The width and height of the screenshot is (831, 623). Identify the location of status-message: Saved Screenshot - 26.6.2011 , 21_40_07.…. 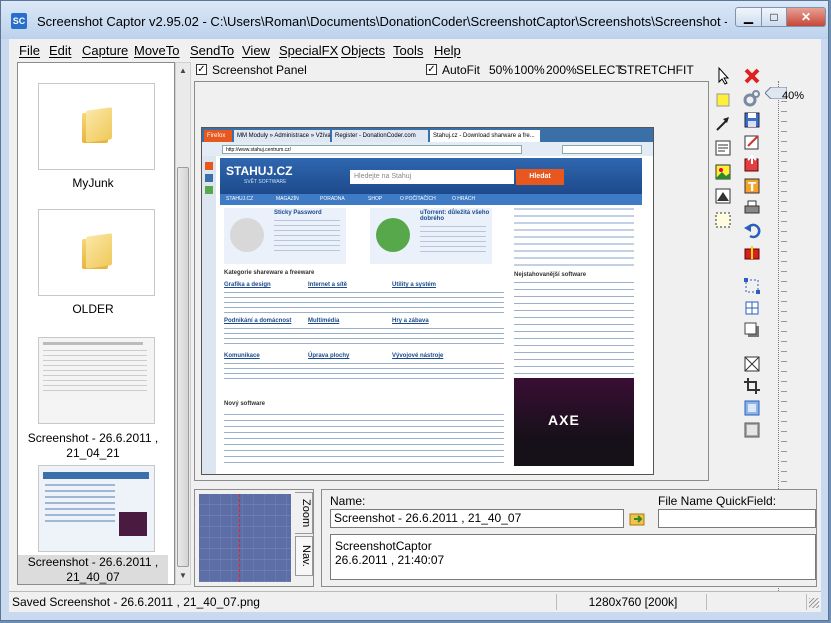
(283, 602).